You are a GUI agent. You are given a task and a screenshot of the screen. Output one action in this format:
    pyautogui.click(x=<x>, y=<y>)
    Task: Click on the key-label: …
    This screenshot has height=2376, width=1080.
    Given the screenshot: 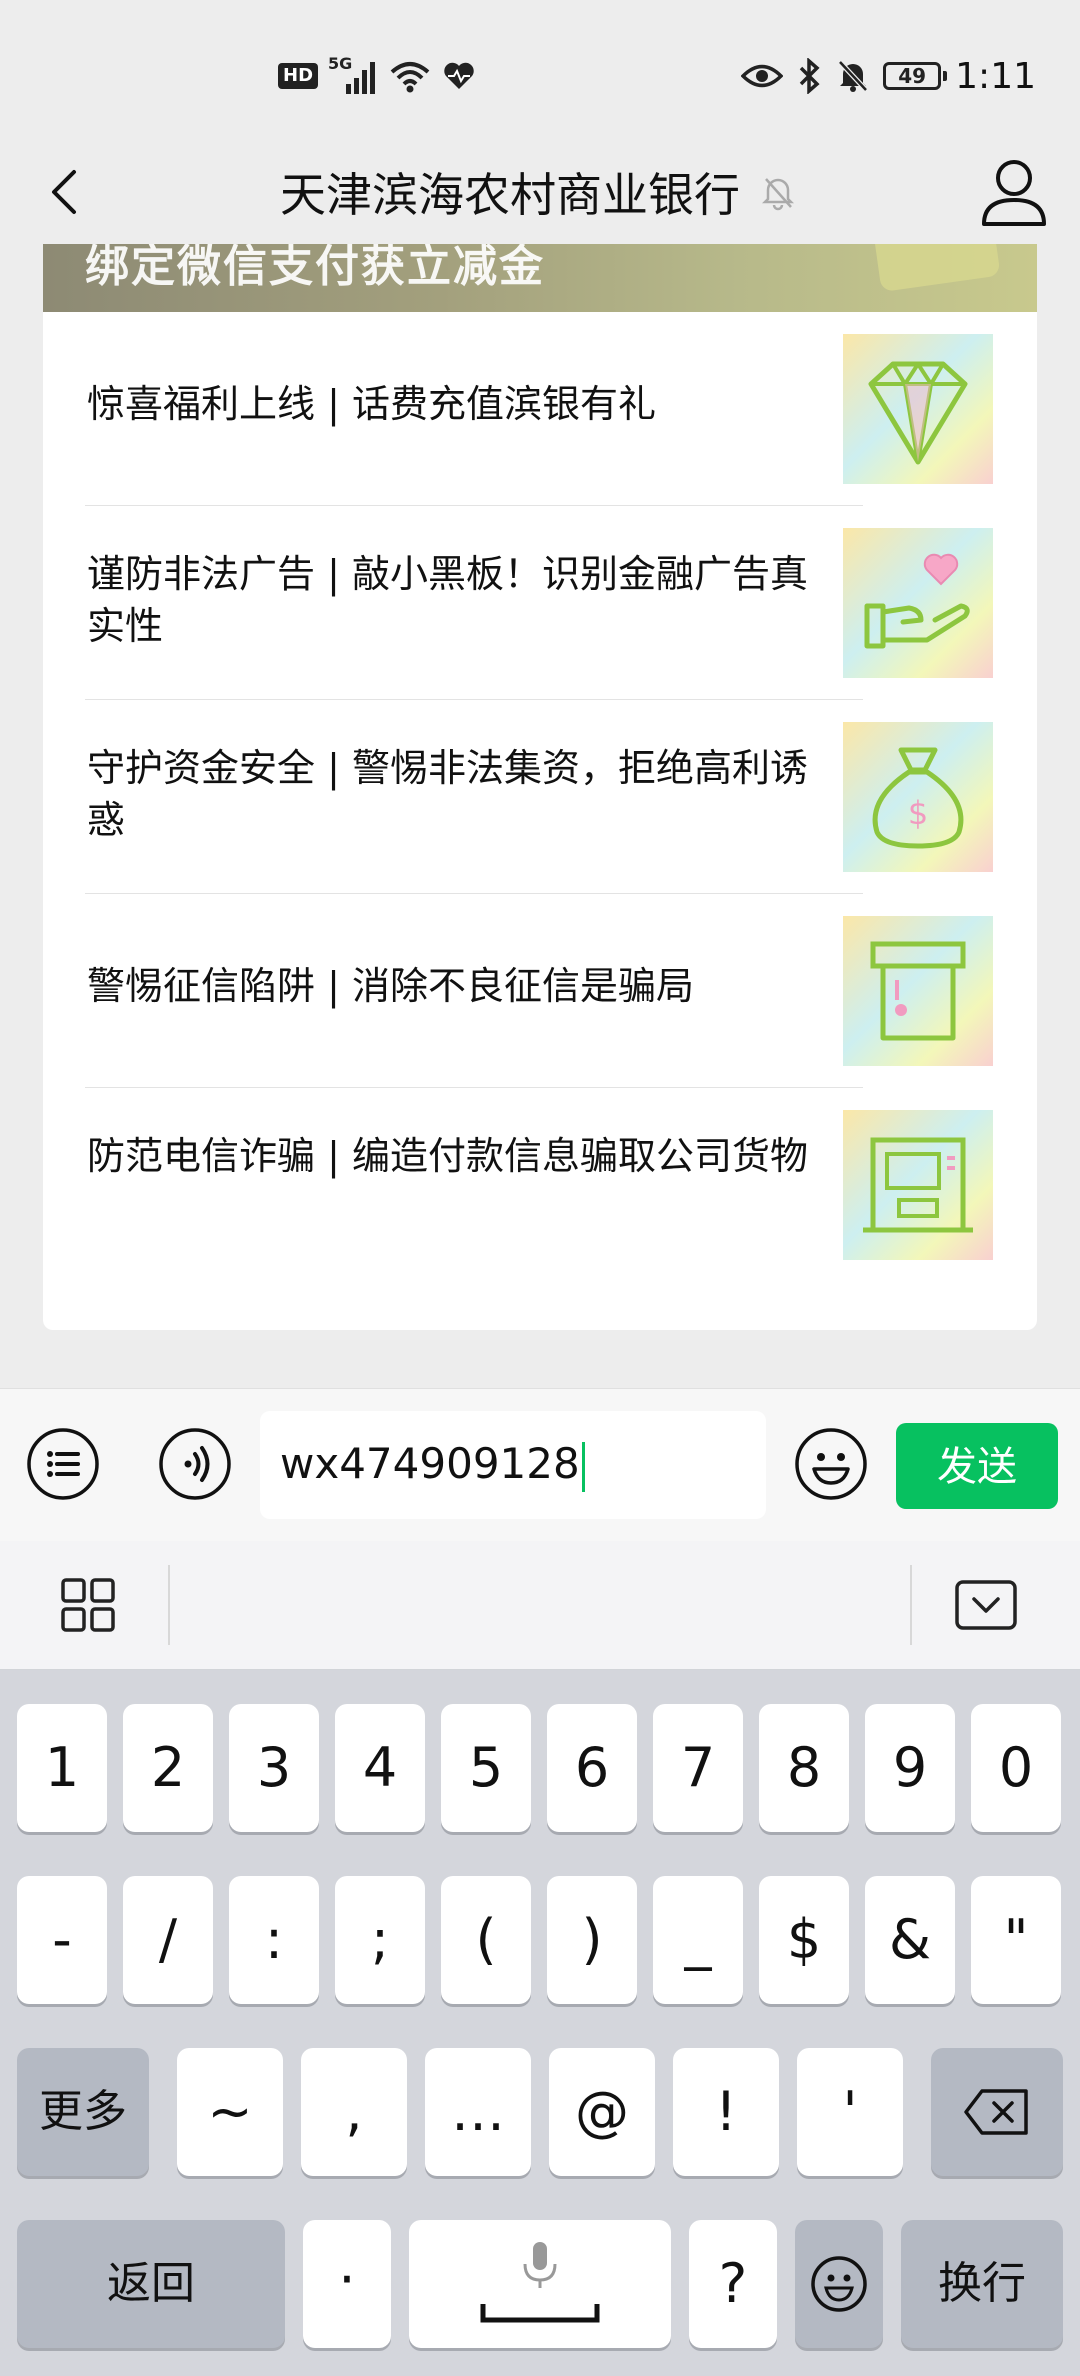 What is the action you would take?
    pyautogui.click(x=478, y=2111)
    